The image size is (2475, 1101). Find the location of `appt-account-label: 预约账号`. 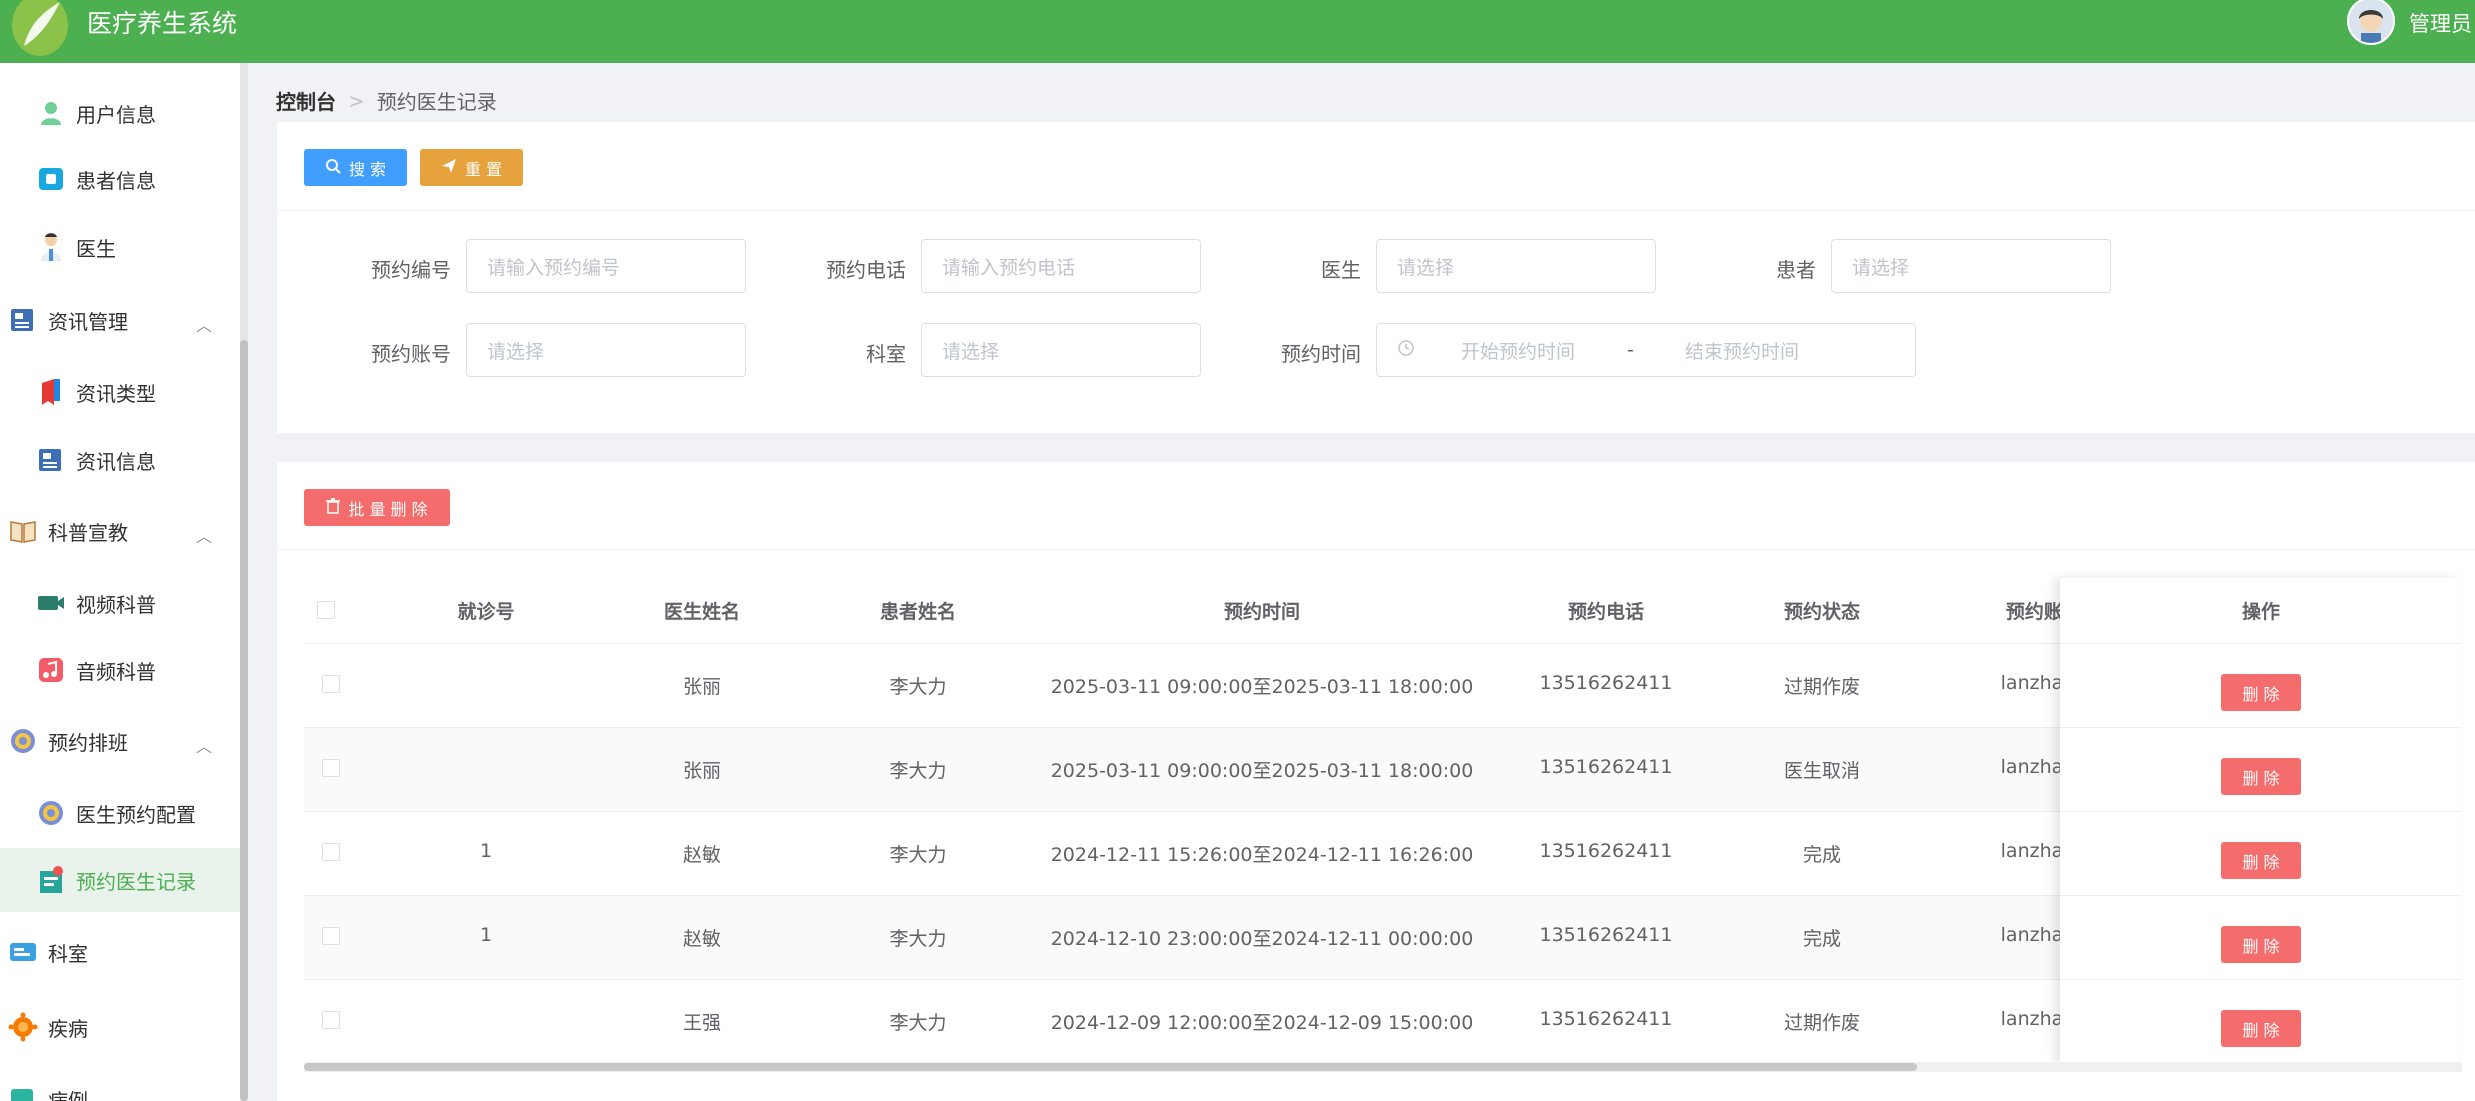

appt-account-label: 预约账号 is located at coordinates (411, 354).